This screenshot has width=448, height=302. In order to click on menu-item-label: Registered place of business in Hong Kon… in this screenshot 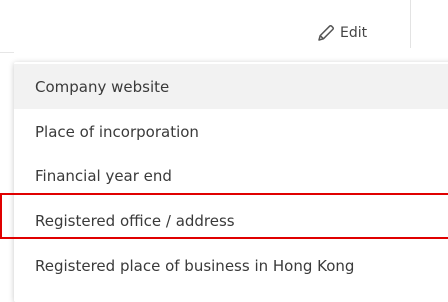, I will do `click(195, 265)`.